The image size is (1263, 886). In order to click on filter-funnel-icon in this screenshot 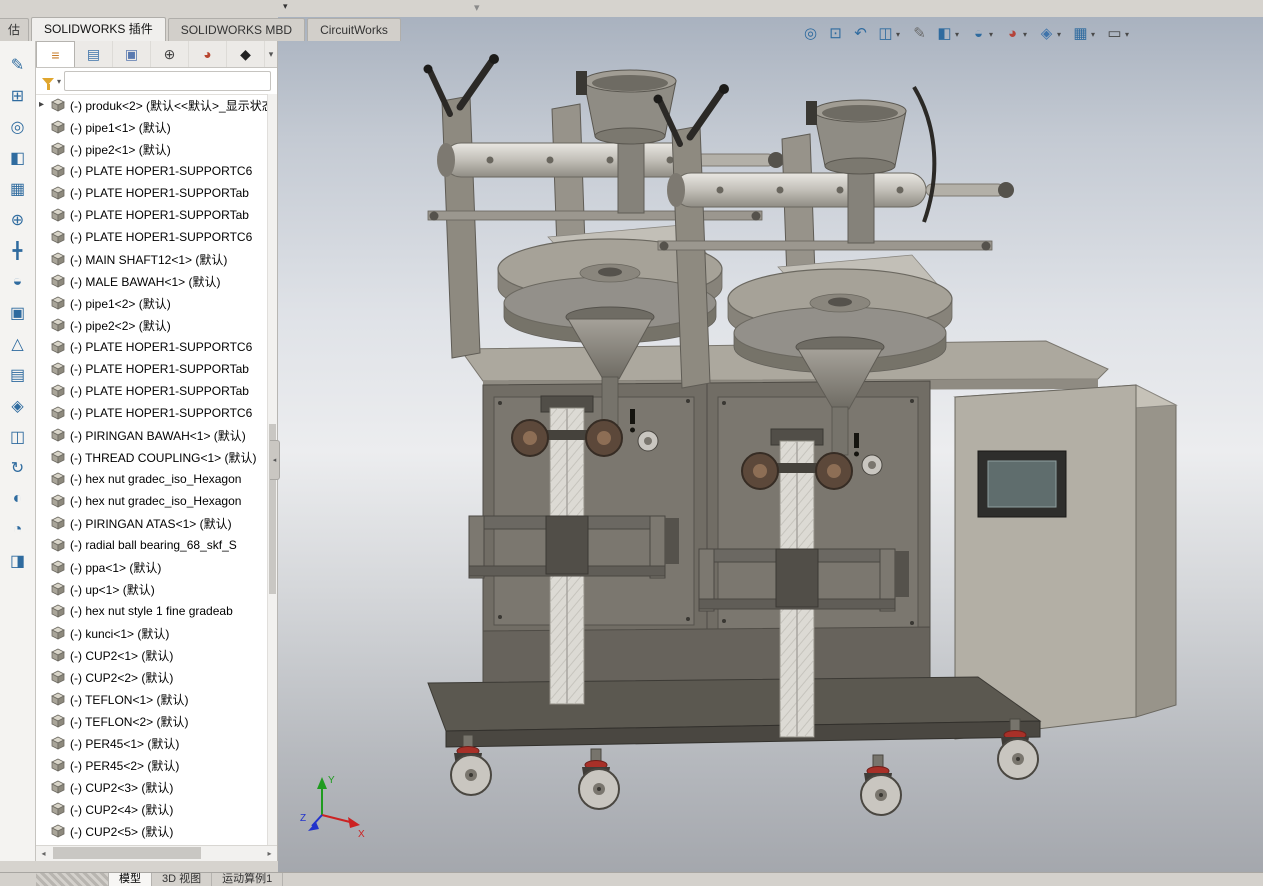, I will do `click(48, 83)`.